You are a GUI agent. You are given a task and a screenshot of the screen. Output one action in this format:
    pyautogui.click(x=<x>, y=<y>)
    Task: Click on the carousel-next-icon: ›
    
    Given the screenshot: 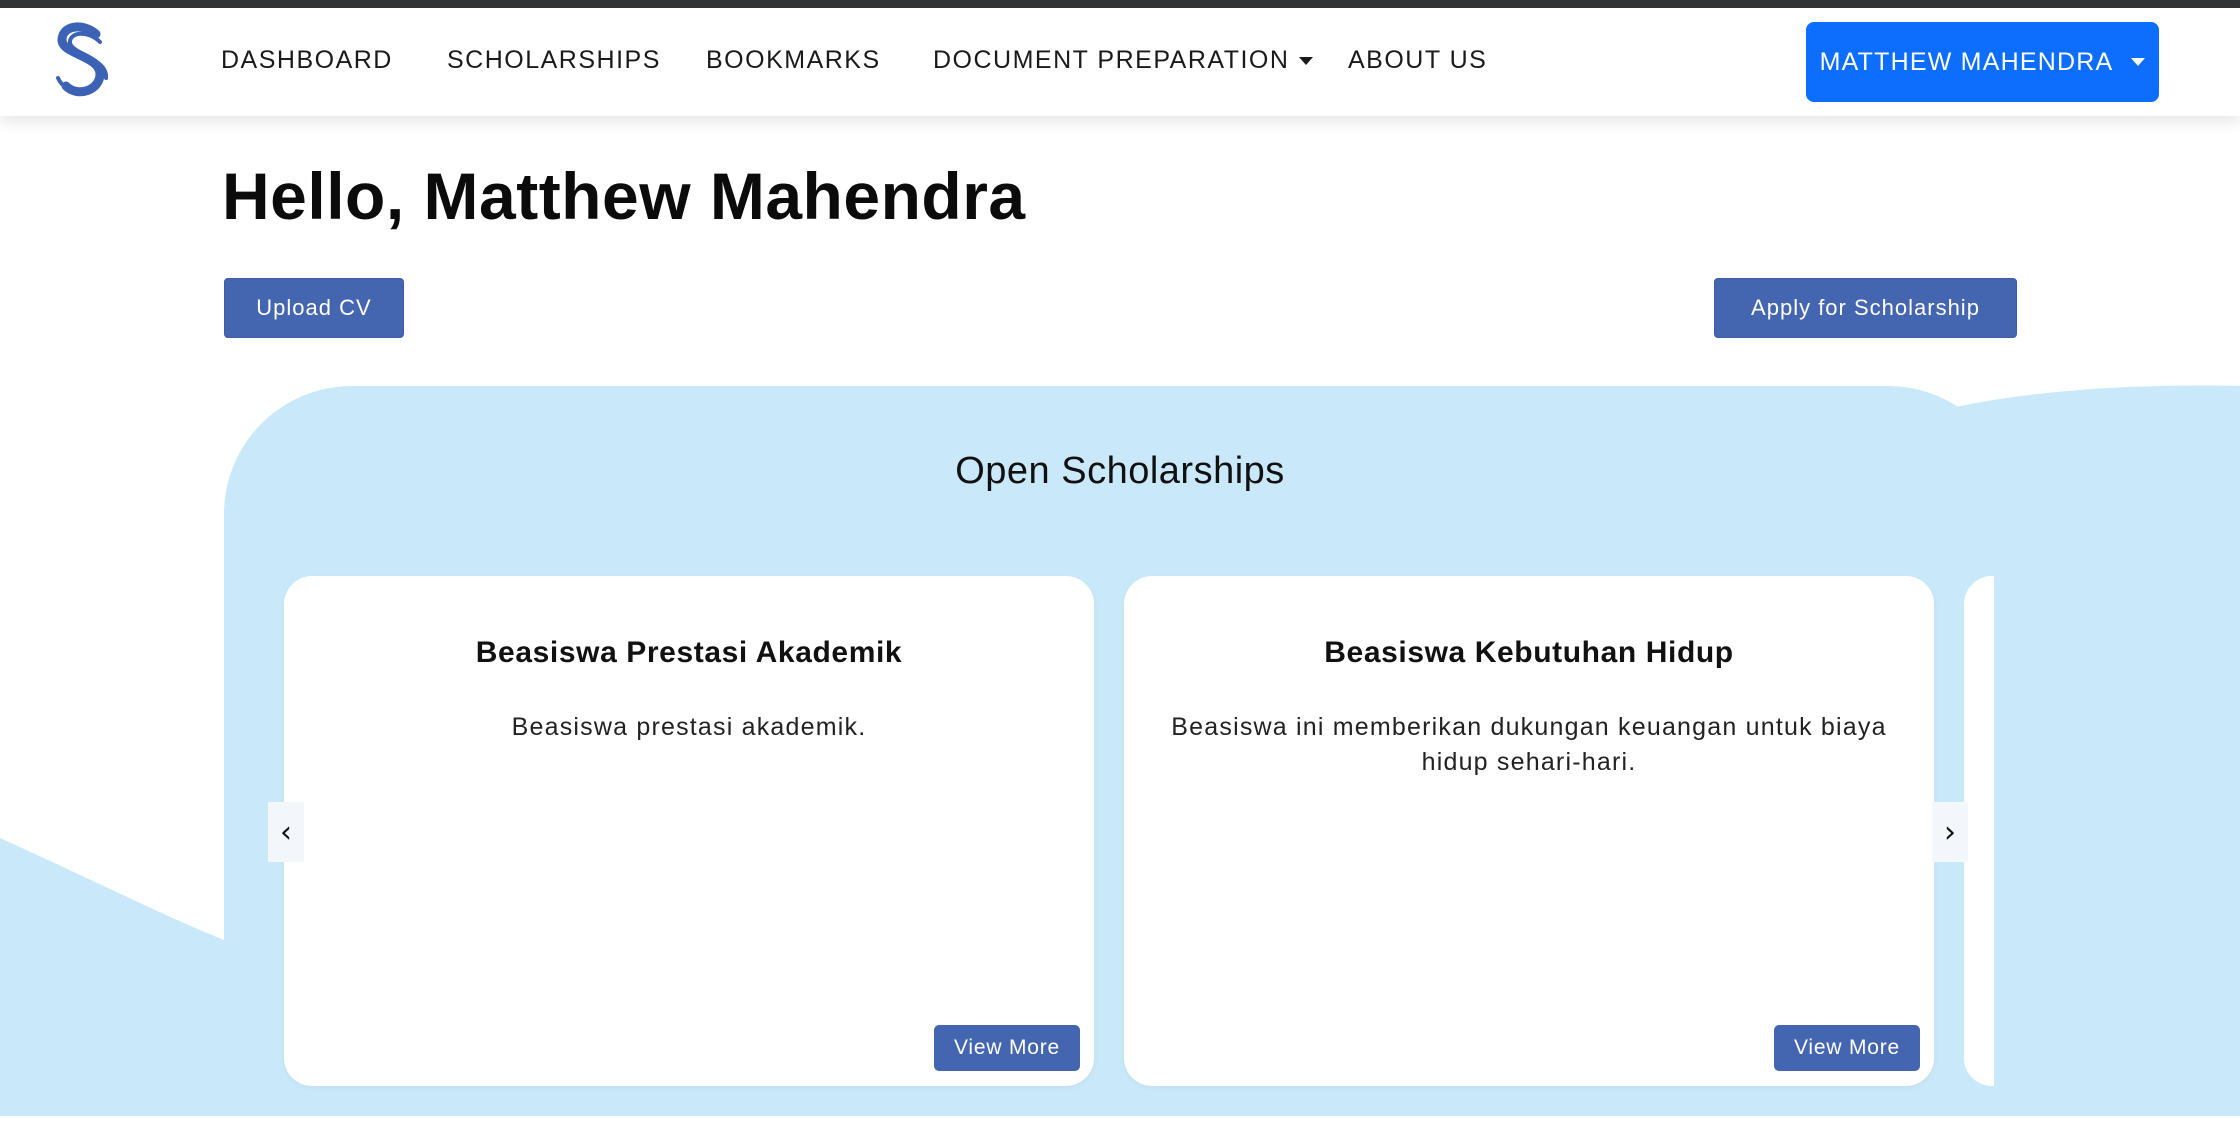 What is the action you would take?
    pyautogui.click(x=1950, y=832)
    